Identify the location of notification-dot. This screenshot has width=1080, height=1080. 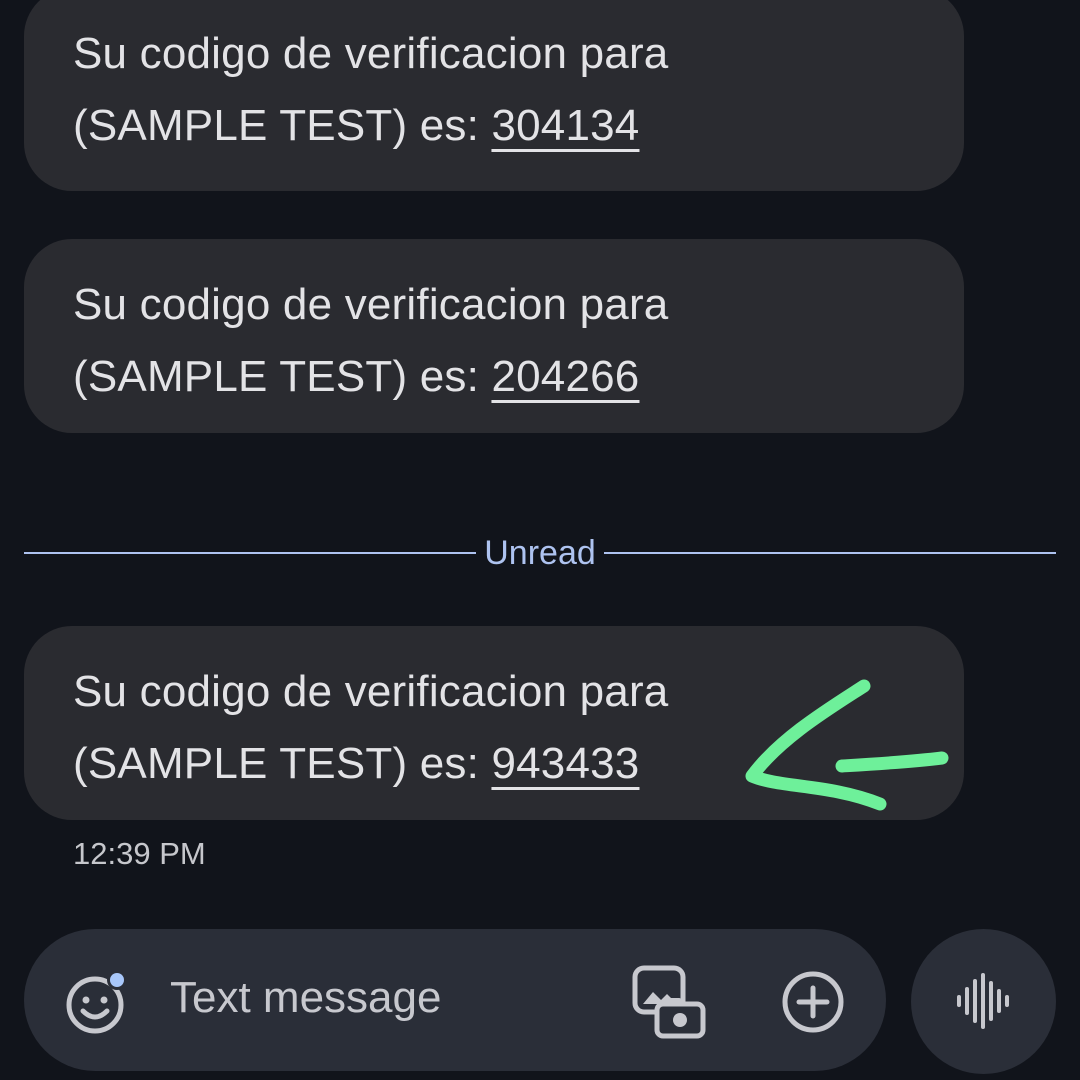
(117, 980).